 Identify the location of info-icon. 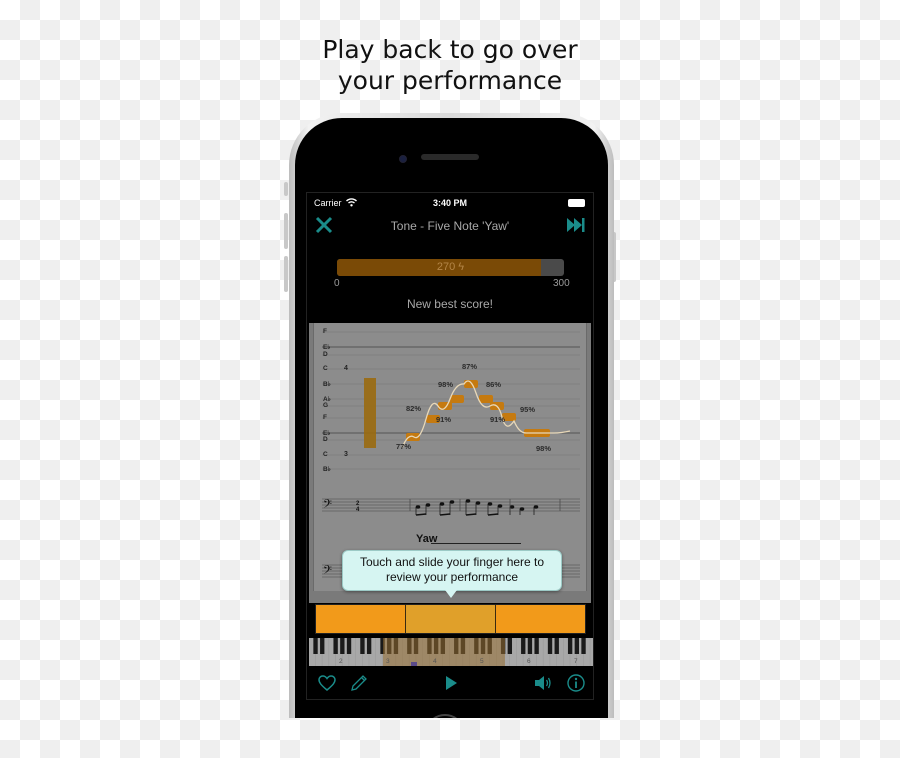
(576, 683).